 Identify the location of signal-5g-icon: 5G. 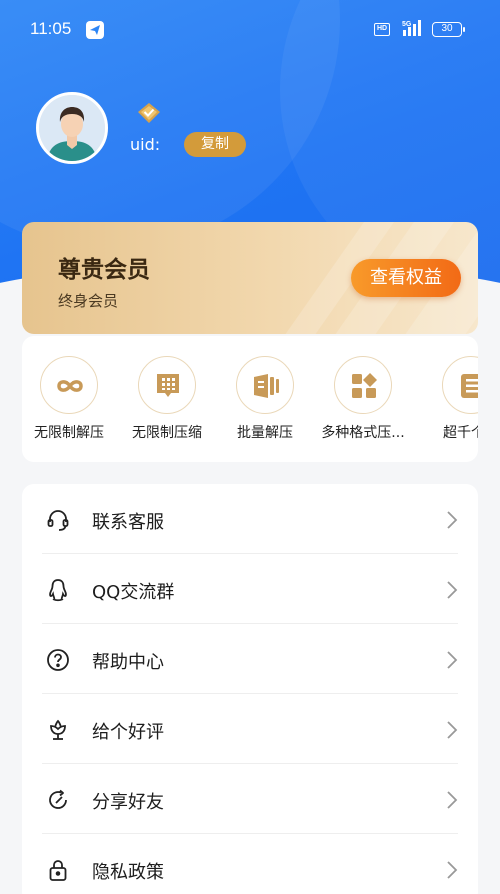
(413, 28).